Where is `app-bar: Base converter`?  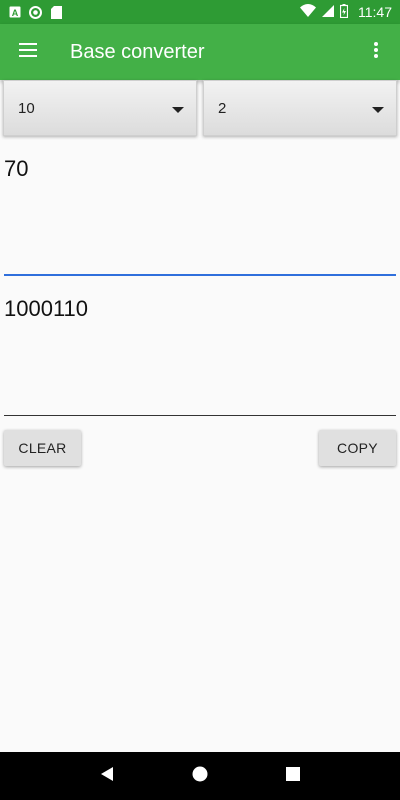
app-bar: Base converter is located at coordinates (200, 52).